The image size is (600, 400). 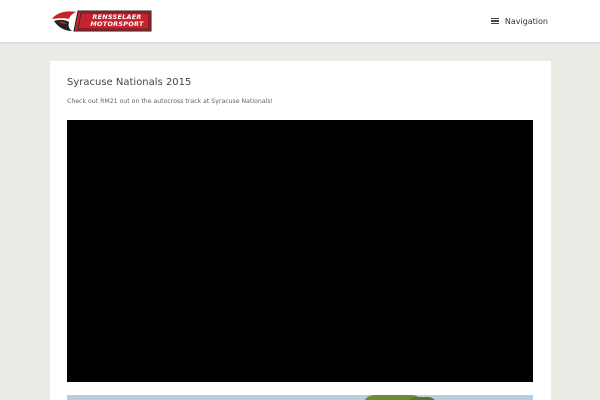 I want to click on rensselaer-motorsport-logo: RENSSELAER MOTORSPORT, so click(x=102, y=21).